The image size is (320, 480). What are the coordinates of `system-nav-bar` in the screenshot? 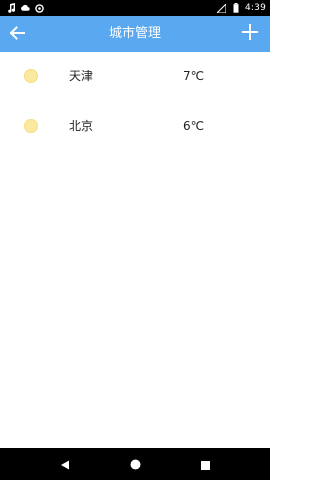 It's located at (135, 464).